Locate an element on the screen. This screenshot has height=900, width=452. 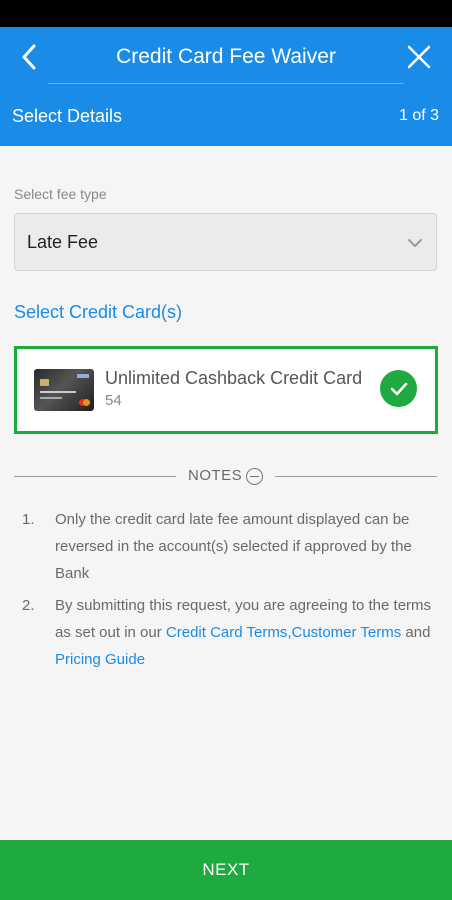
customer-terms-link: Customer Terms is located at coordinates (347, 632).